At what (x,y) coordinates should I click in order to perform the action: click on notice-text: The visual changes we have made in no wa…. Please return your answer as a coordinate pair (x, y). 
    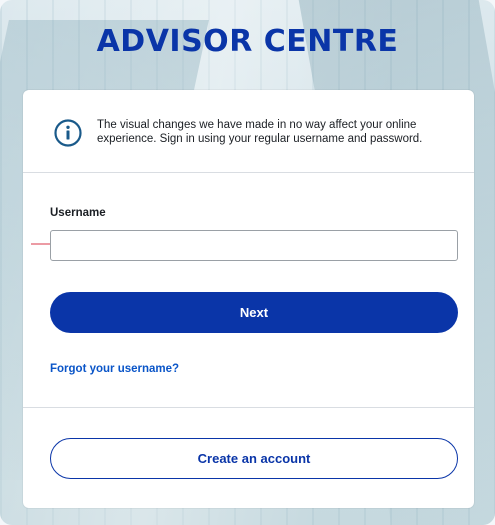
    Looking at the image, I should click on (260, 132).